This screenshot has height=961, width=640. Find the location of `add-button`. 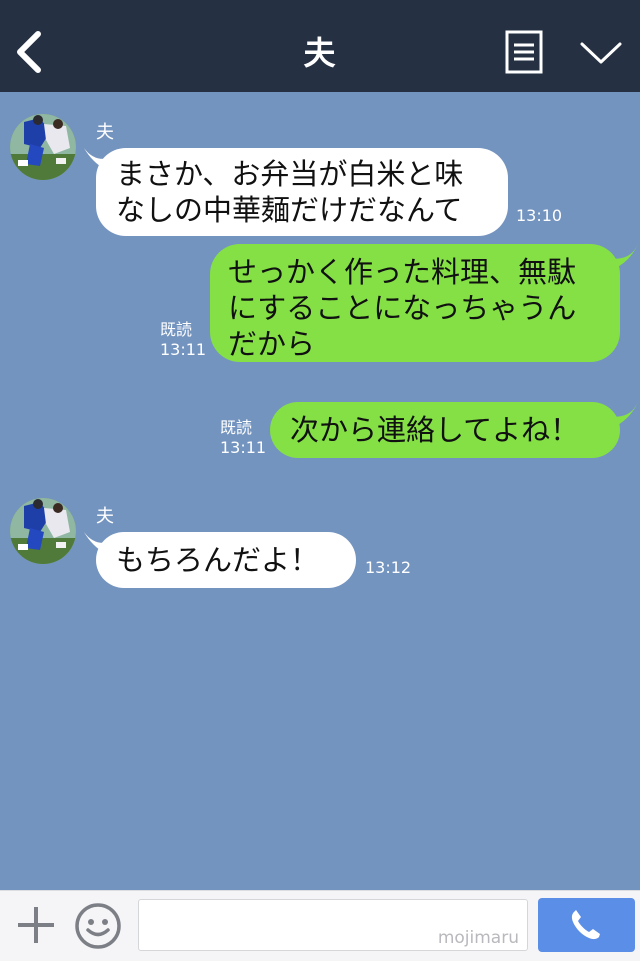

add-button is located at coordinates (36, 925).